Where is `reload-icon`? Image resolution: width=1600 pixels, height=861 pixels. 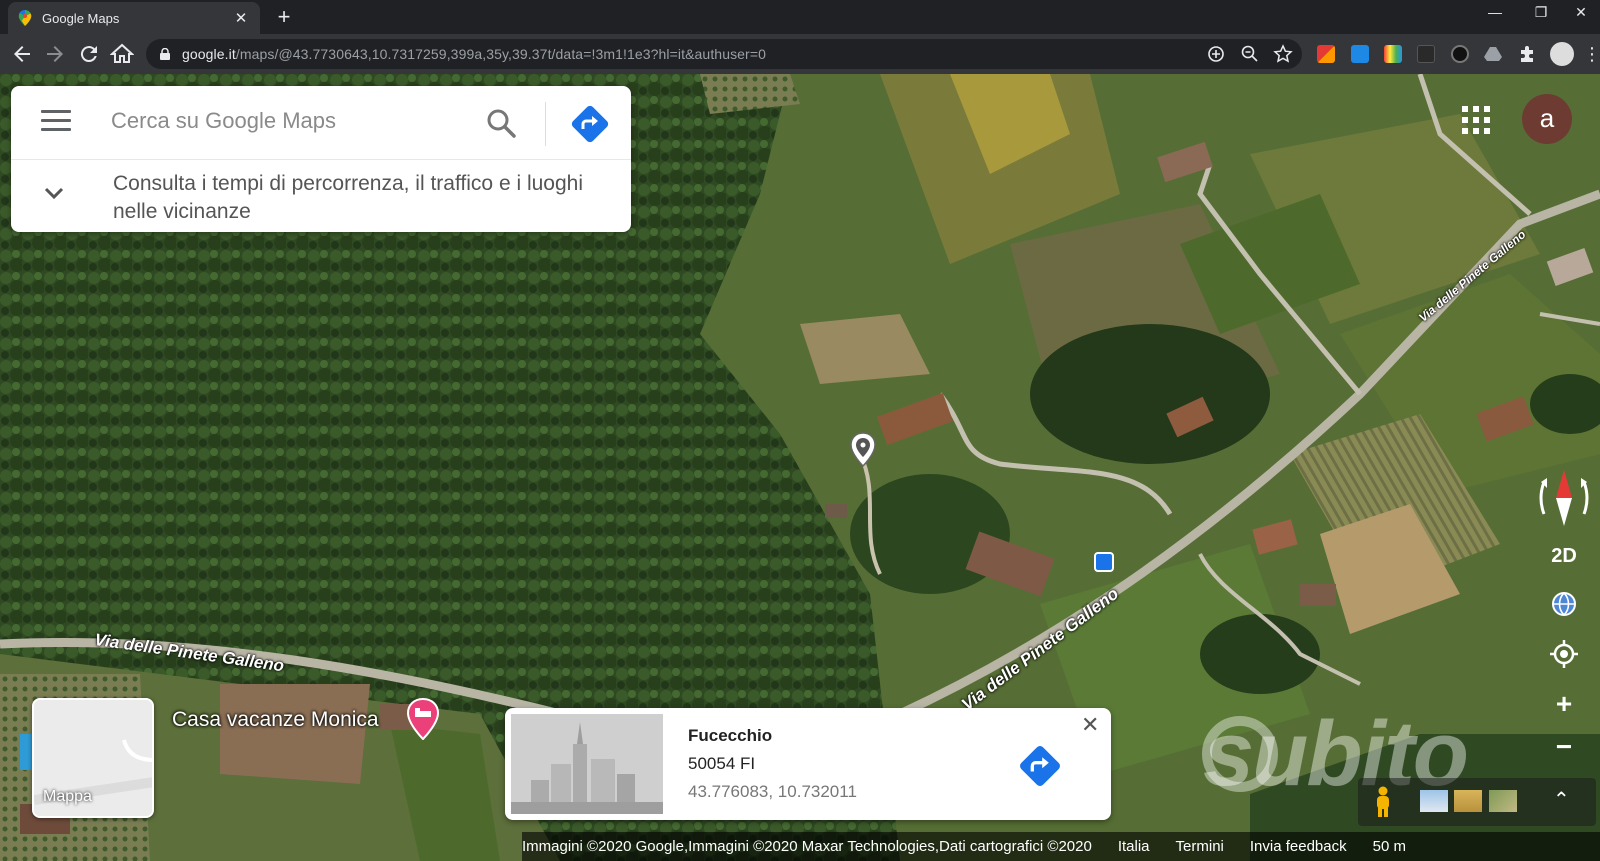 reload-icon is located at coordinates (89, 54).